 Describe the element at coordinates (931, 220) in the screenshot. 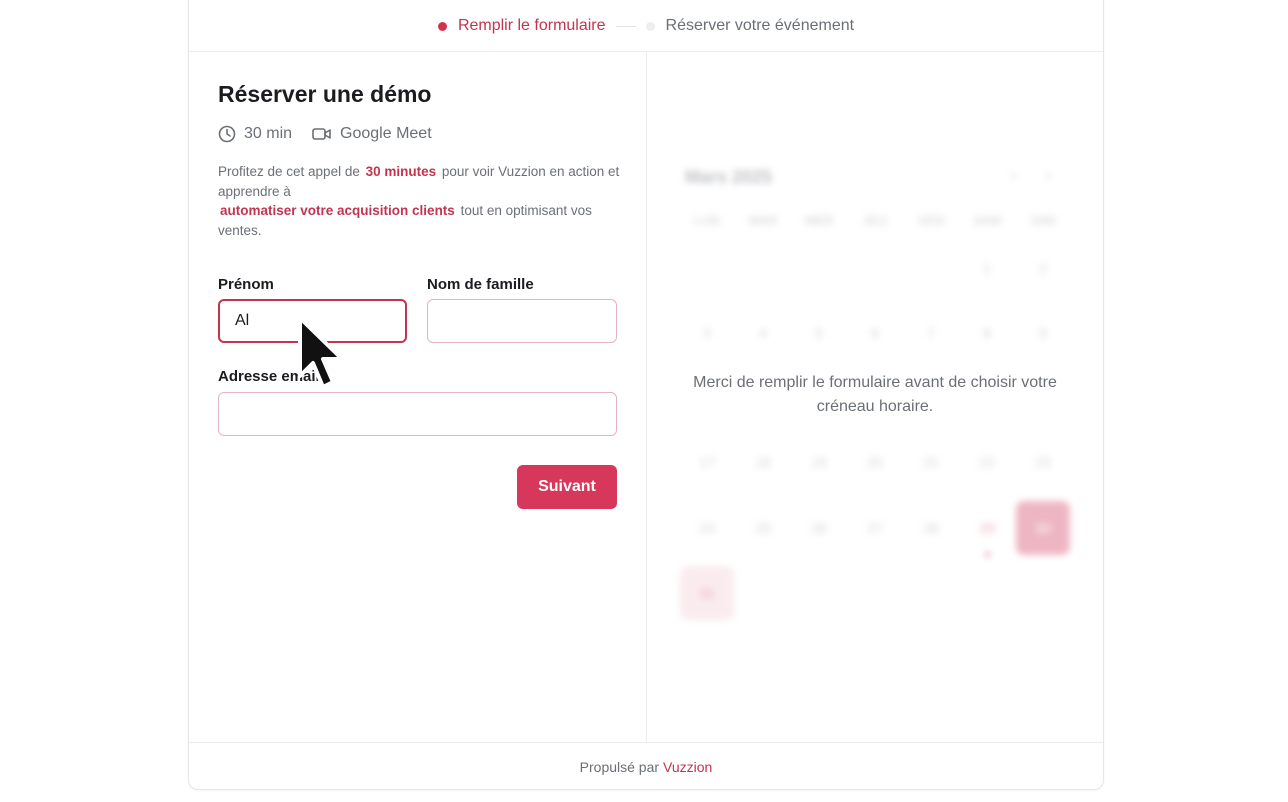

I see `weekday-label: VEN` at that location.